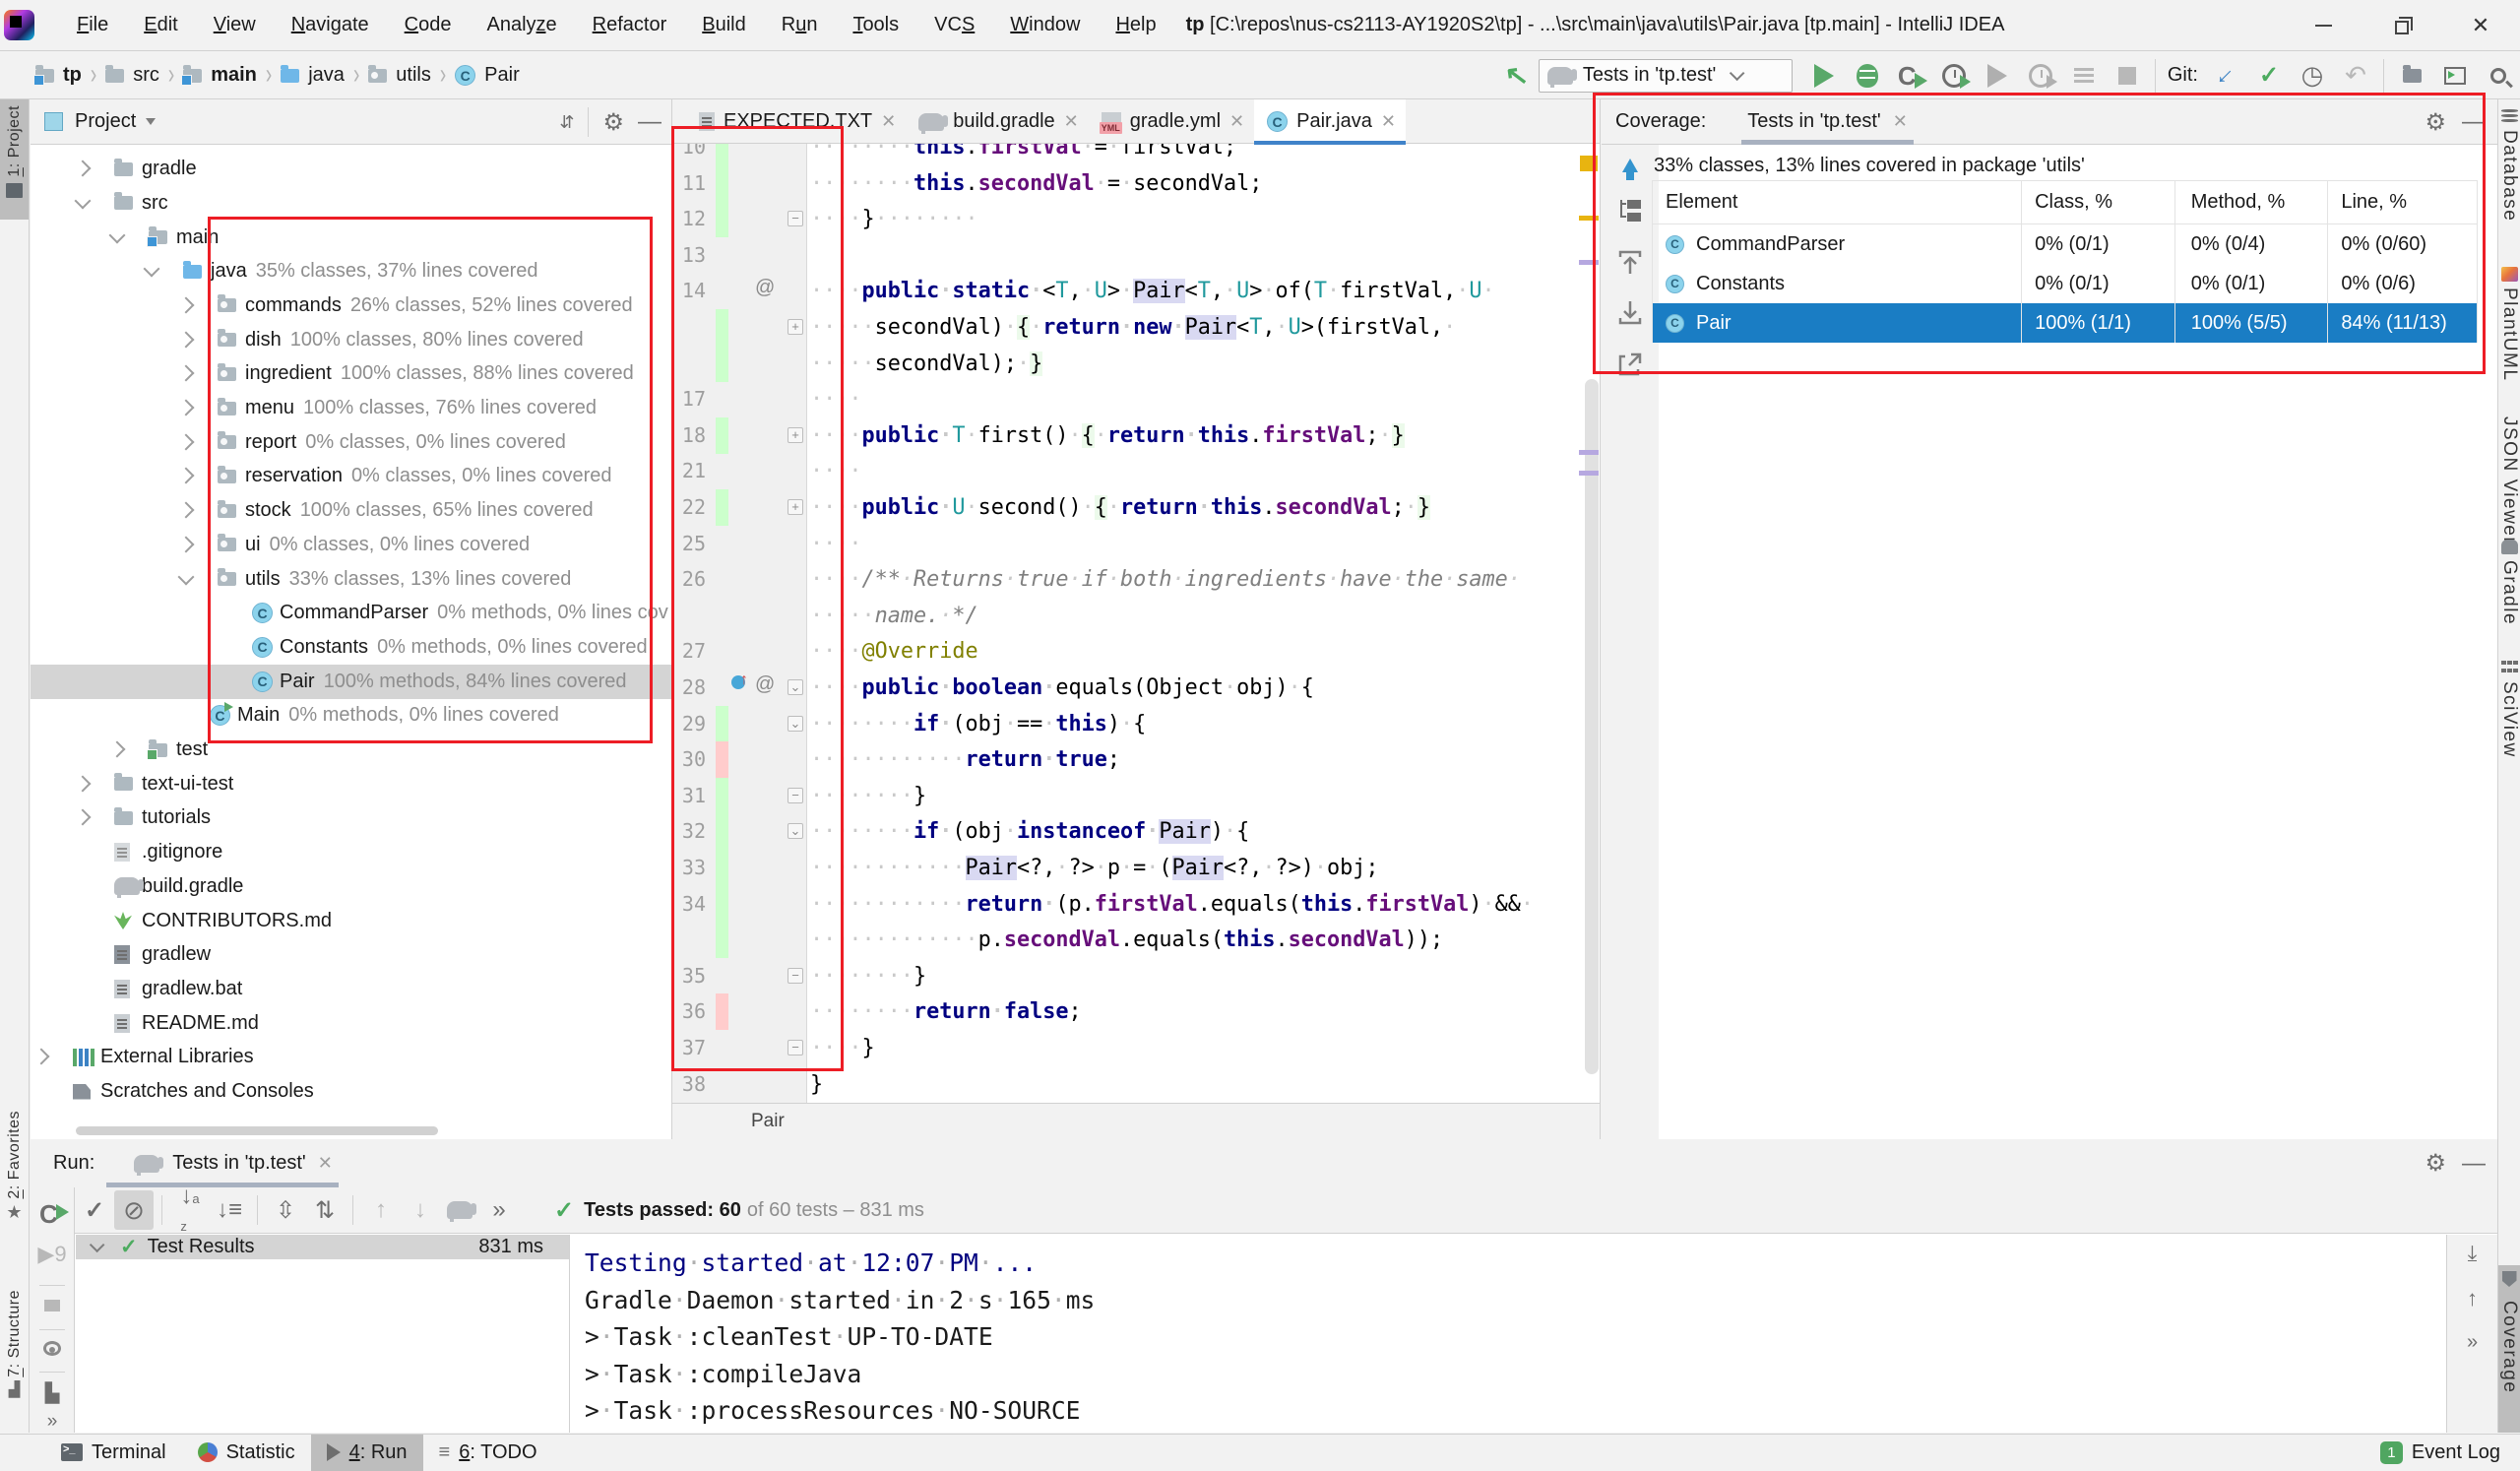  What do you see at coordinates (52, 1349) in the screenshot?
I see `locate-icon` at bounding box center [52, 1349].